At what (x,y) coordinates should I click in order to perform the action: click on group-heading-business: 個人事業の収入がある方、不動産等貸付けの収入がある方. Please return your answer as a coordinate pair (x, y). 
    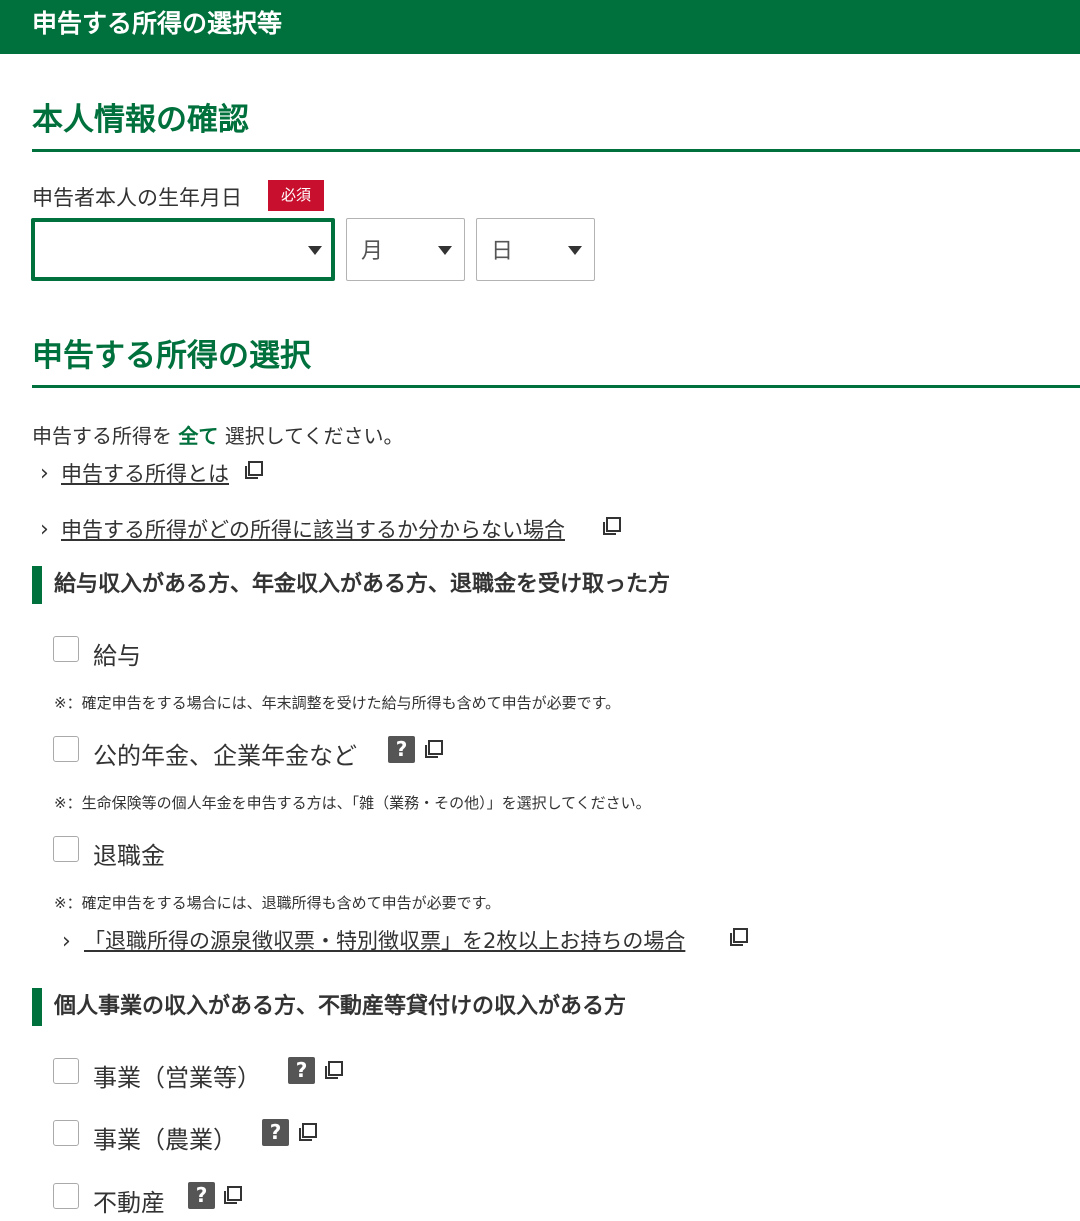
    Looking at the image, I should click on (329, 1007).